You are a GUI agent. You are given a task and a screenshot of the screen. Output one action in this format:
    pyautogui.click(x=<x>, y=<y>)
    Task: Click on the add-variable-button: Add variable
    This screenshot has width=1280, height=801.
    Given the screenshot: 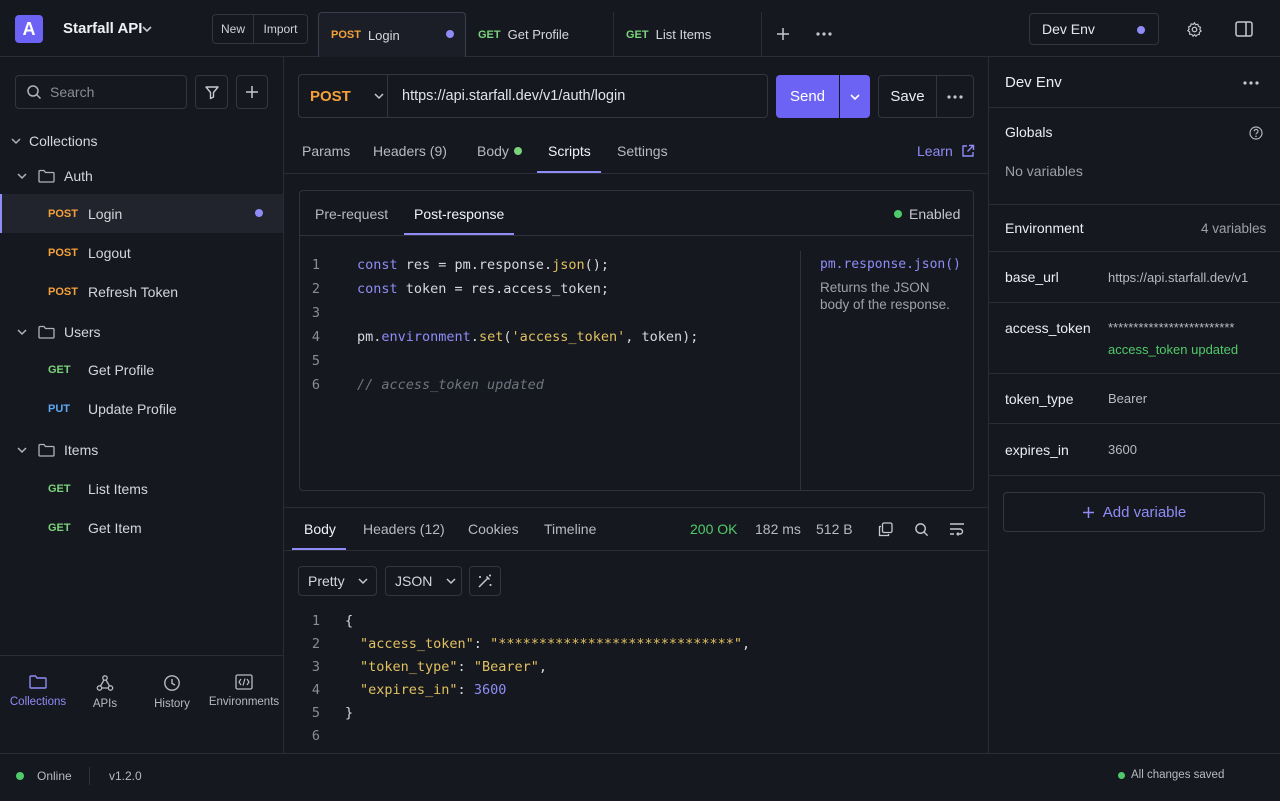 What is the action you would take?
    pyautogui.click(x=1134, y=512)
    